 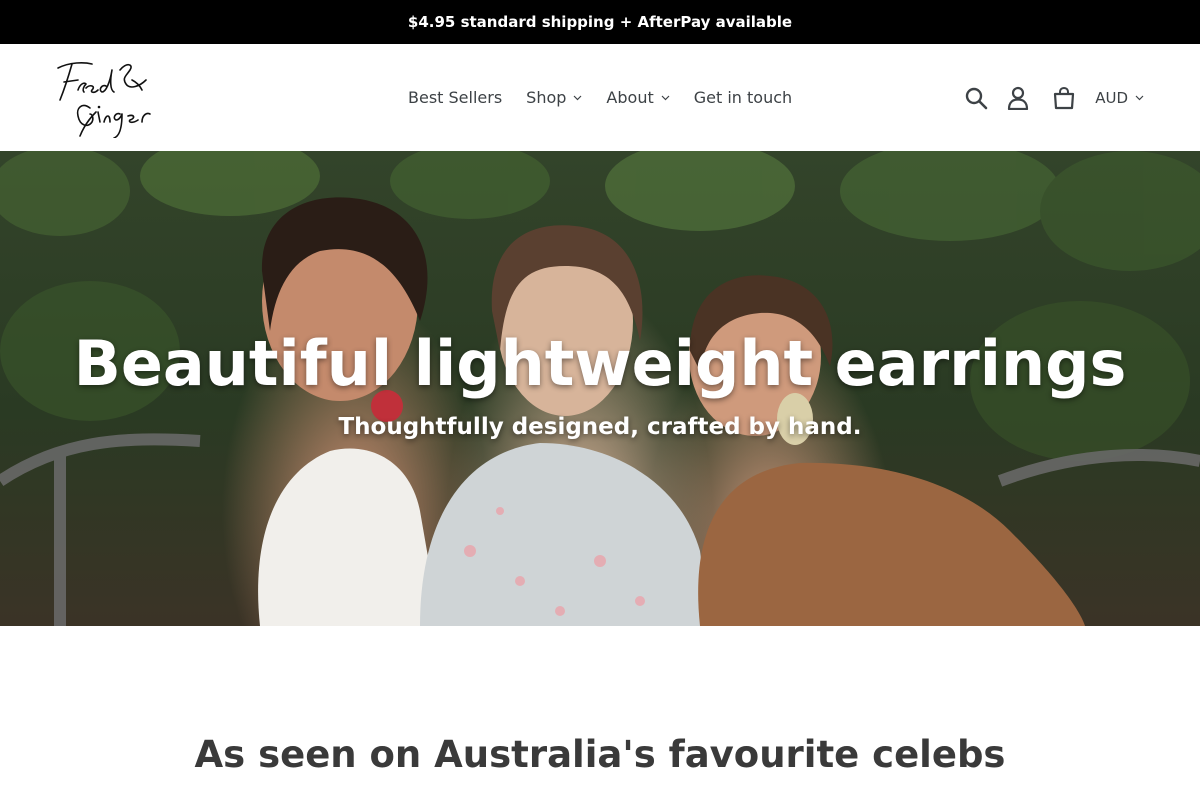 I want to click on account-button, so click(x=1018, y=98).